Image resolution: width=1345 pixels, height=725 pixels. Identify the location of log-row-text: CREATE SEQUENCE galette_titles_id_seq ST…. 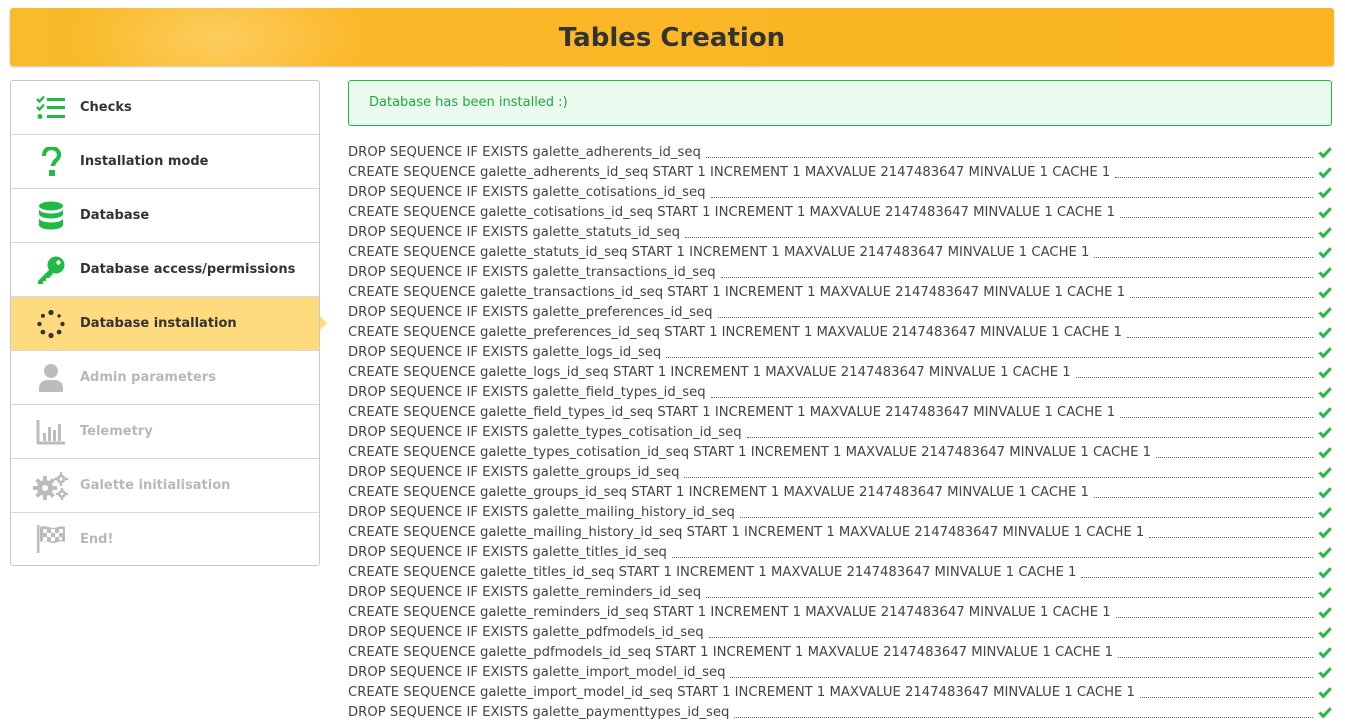
(712, 572).